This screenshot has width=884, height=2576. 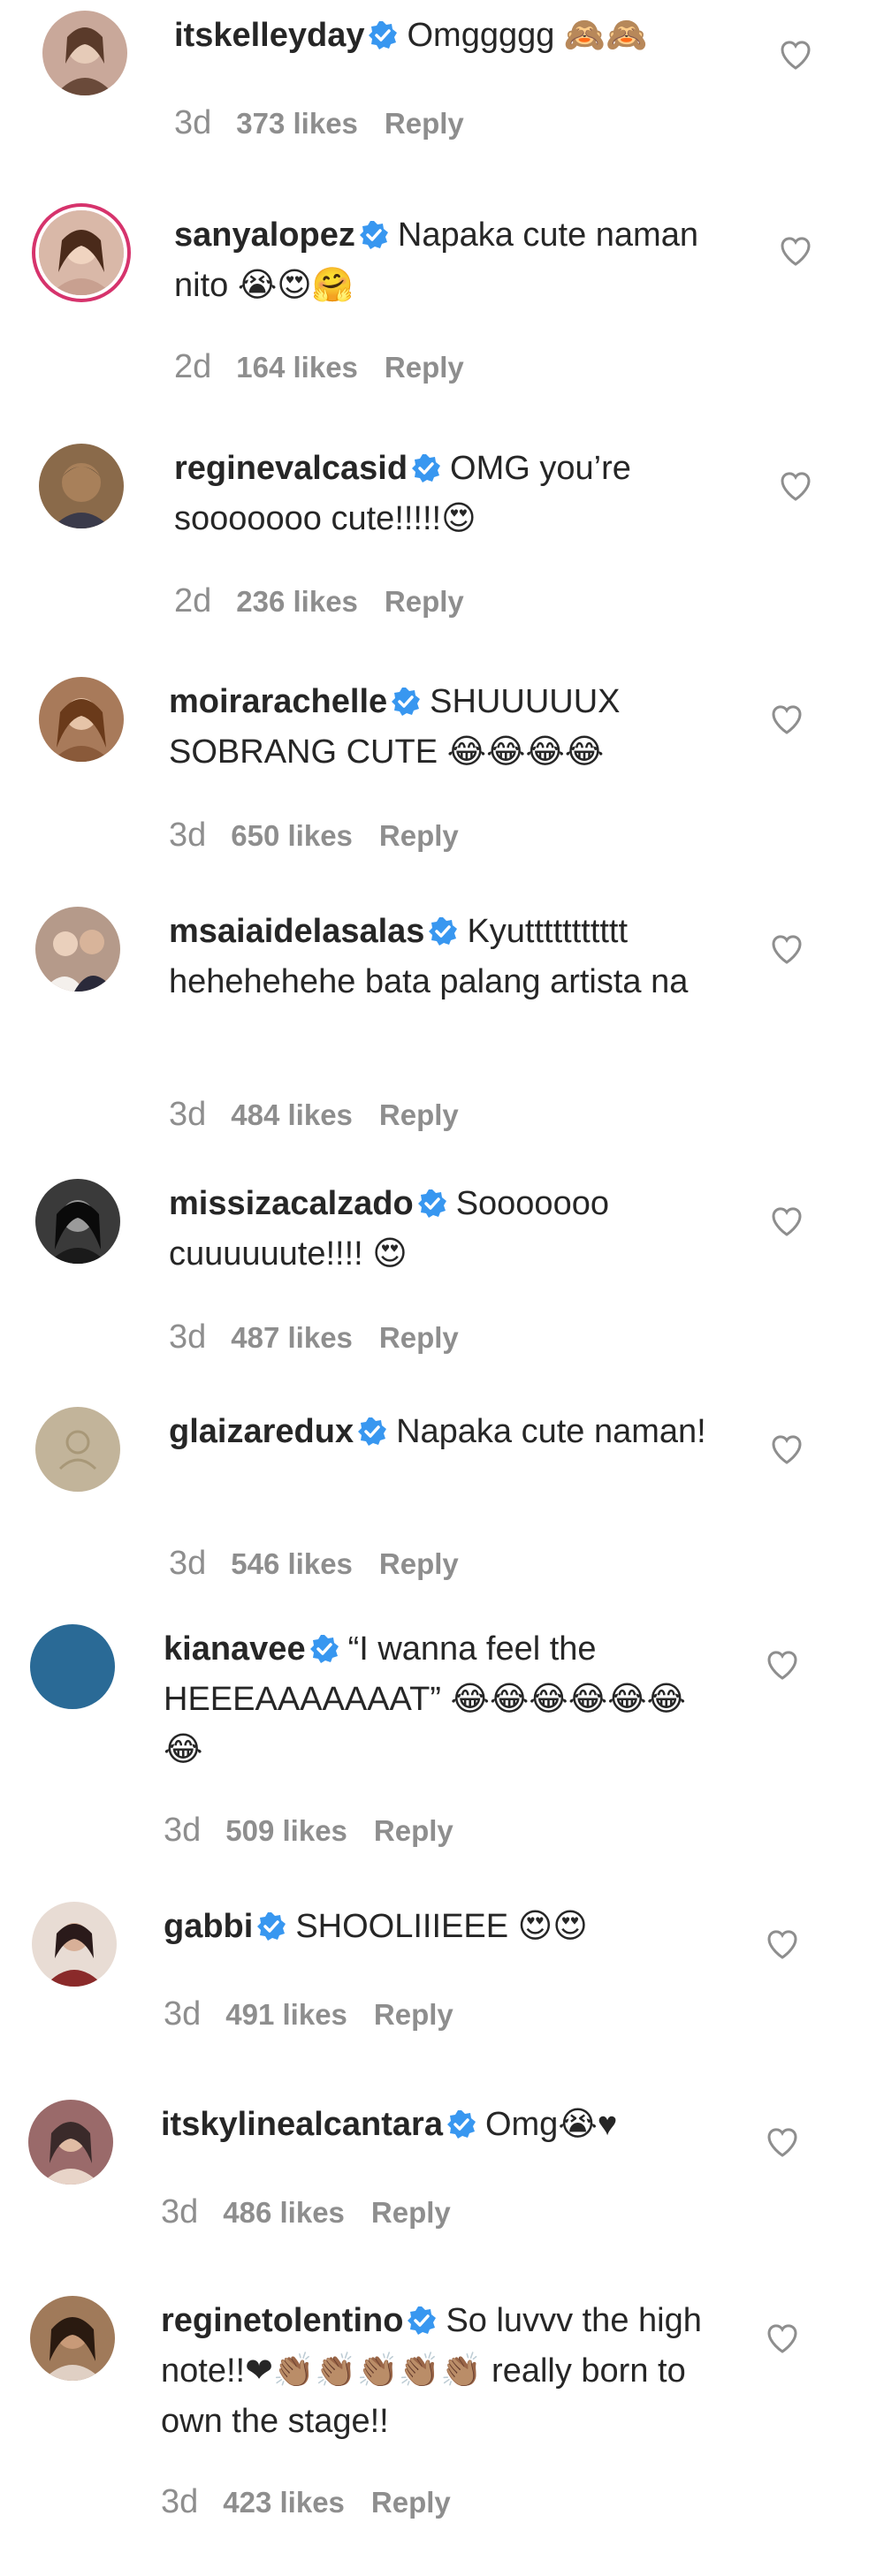 What do you see at coordinates (286, 2014) in the screenshot?
I see `likes-count: 491 likes` at bounding box center [286, 2014].